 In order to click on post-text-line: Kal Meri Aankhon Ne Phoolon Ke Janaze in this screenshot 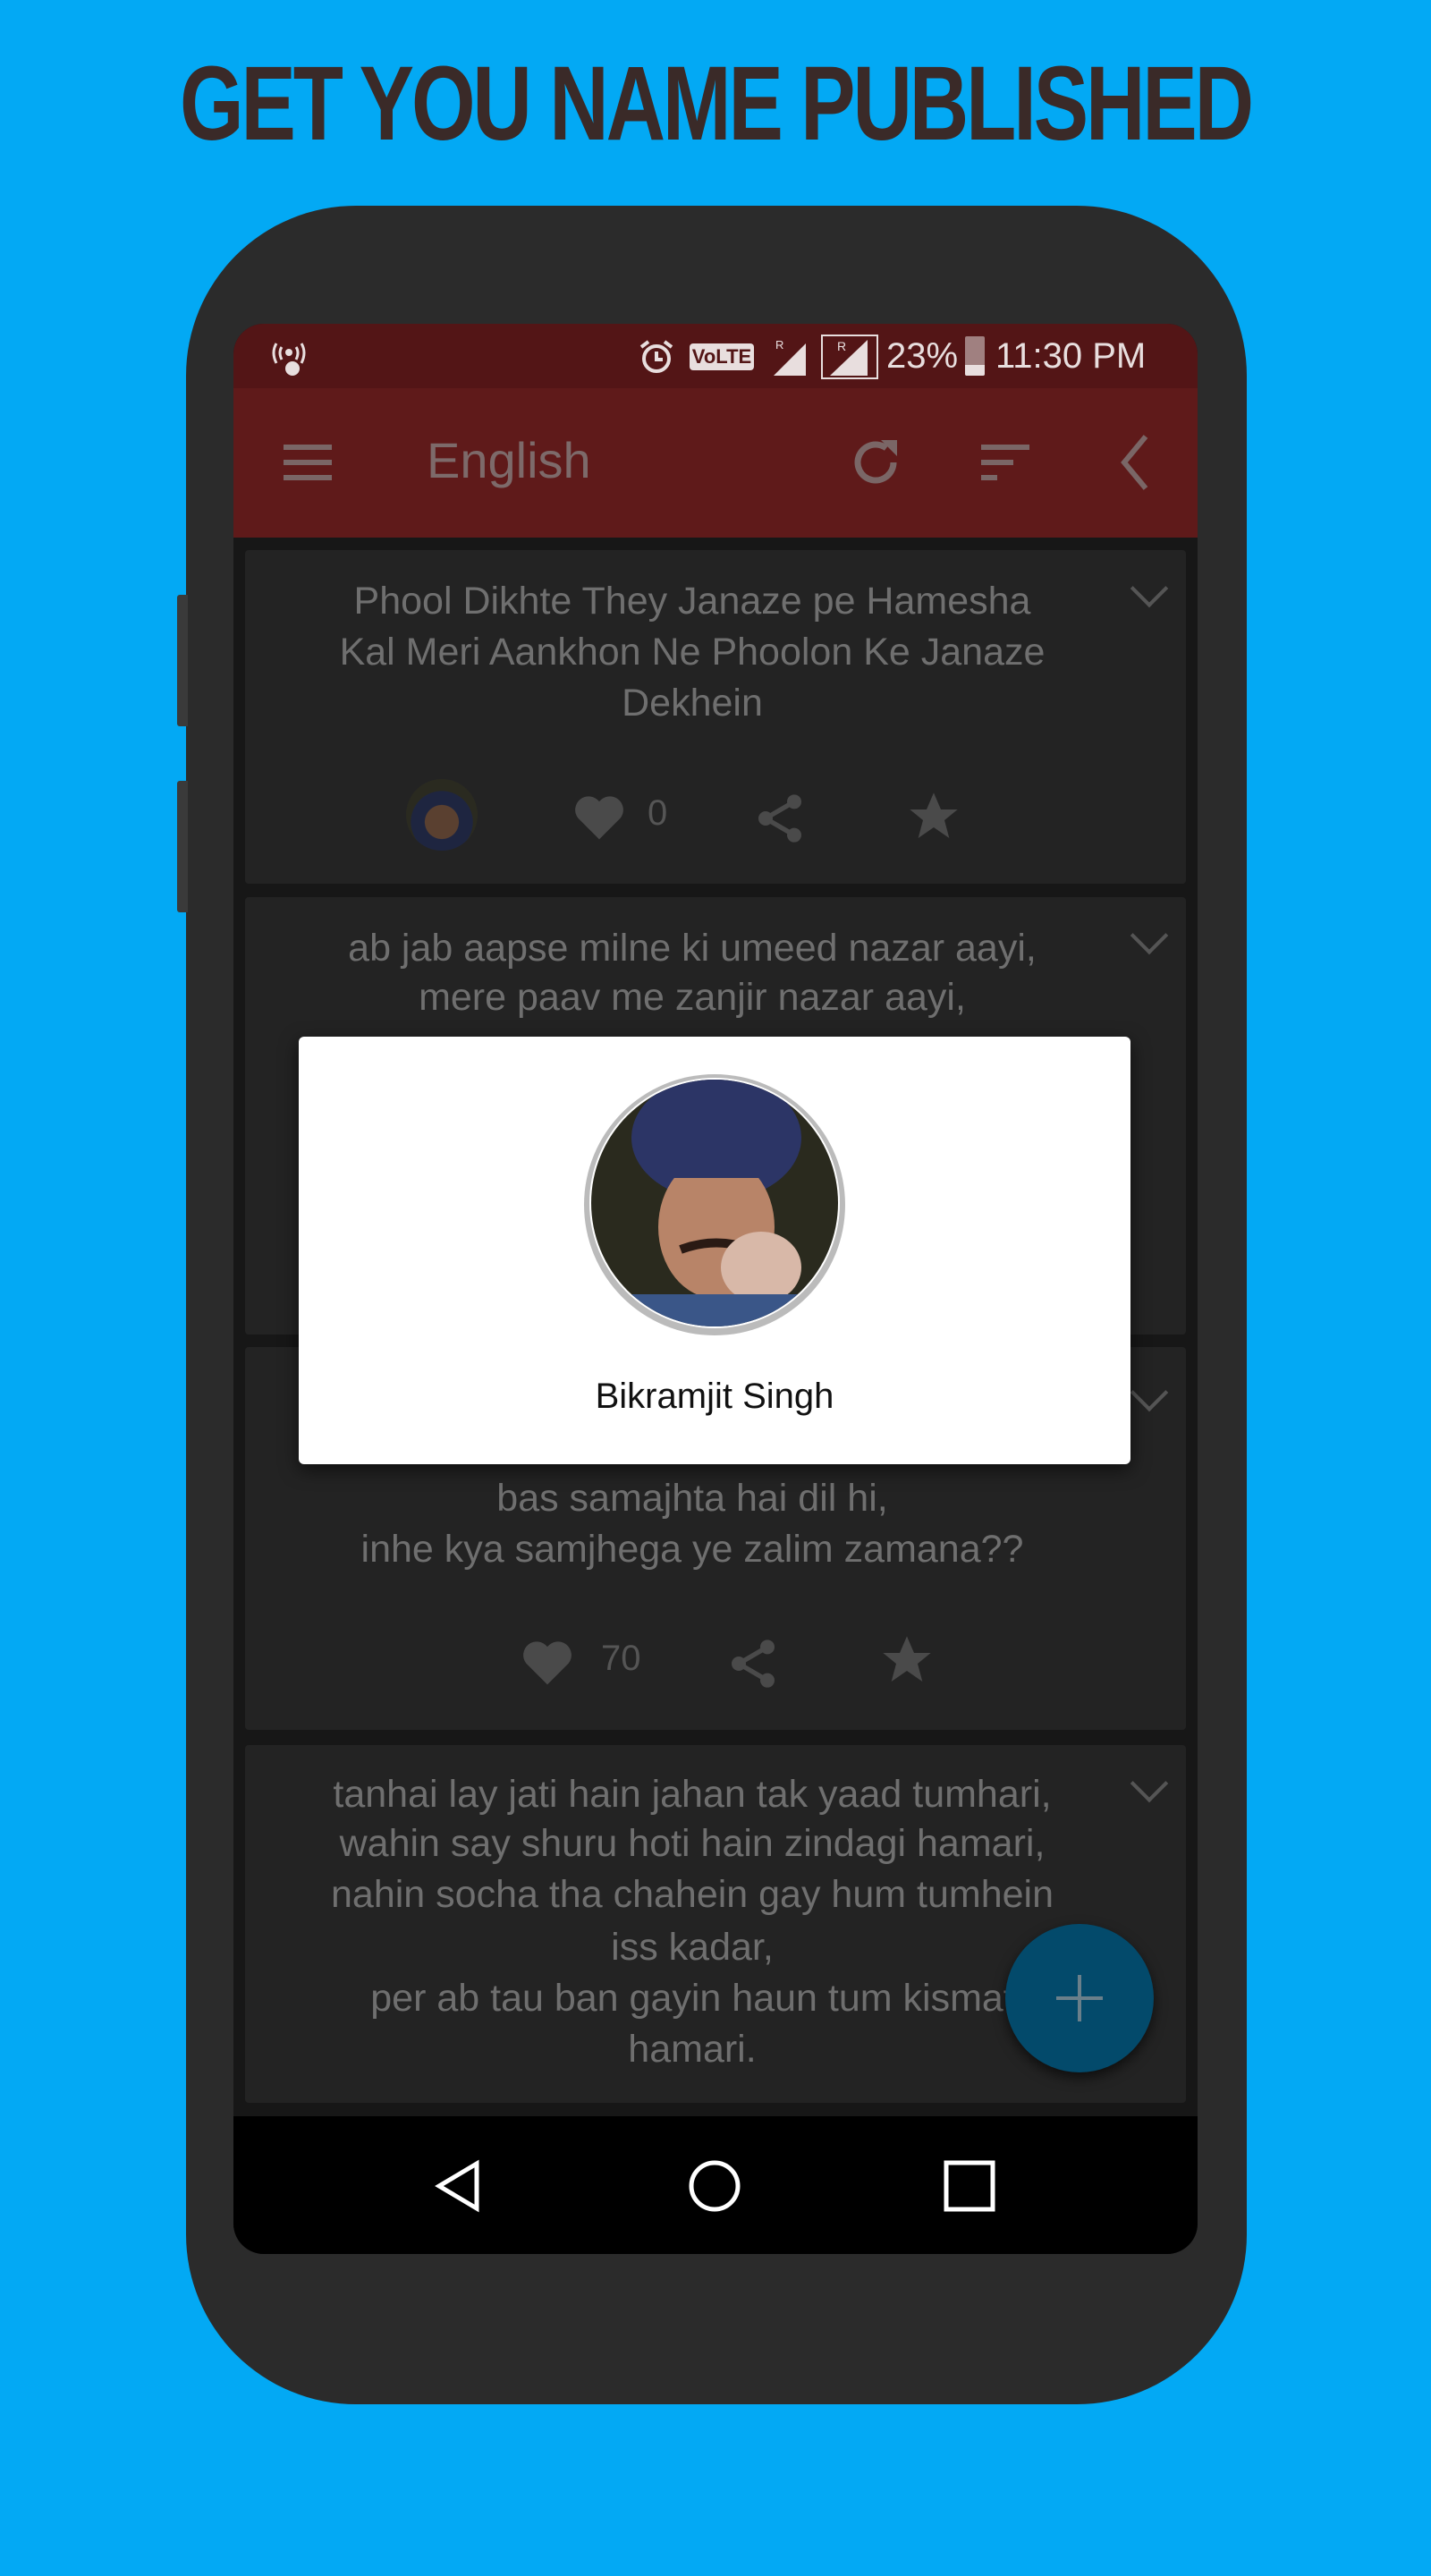, I will do `click(693, 652)`.